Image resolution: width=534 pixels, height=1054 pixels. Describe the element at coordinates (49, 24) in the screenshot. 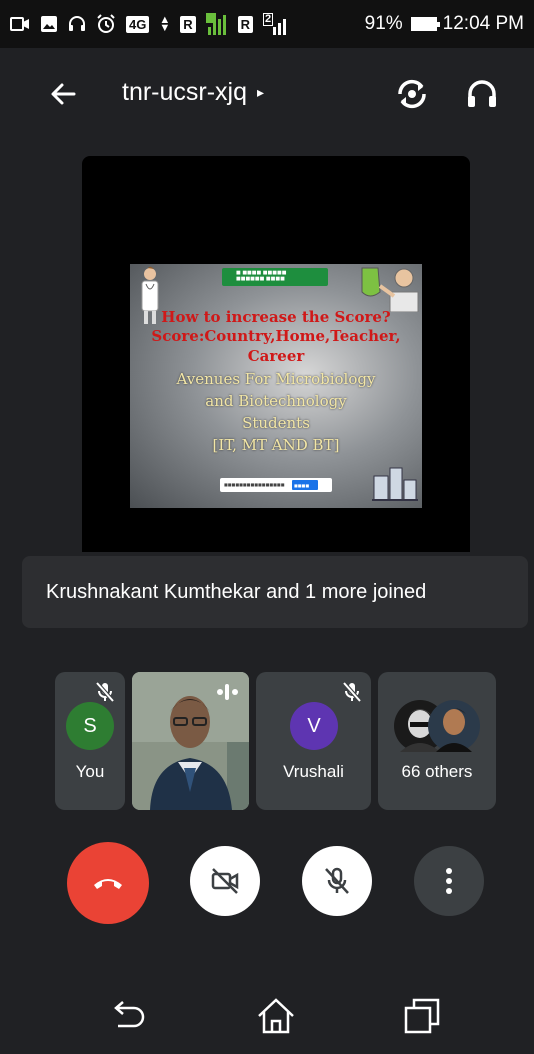

I see `gallery-notification-icon` at that location.